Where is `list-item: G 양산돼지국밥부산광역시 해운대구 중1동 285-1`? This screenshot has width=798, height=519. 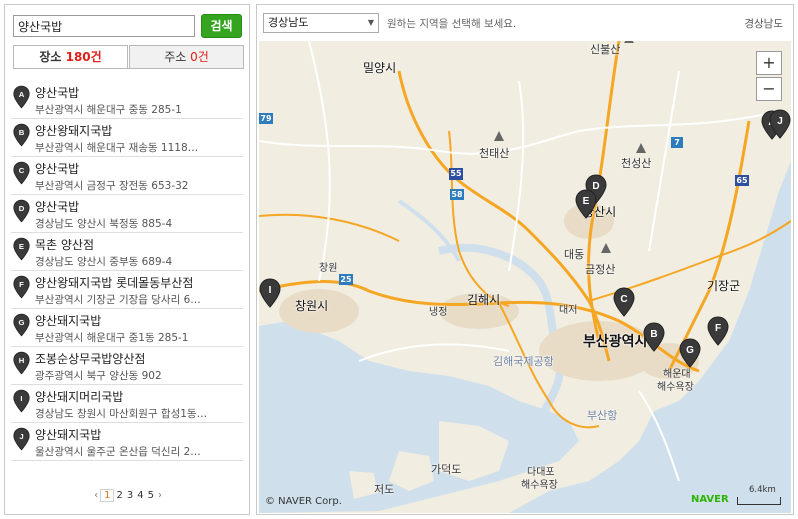 list-item: G 양산돼지국밥부산광역시 해운대구 중1동 285-1 is located at coordinates (127, 328).